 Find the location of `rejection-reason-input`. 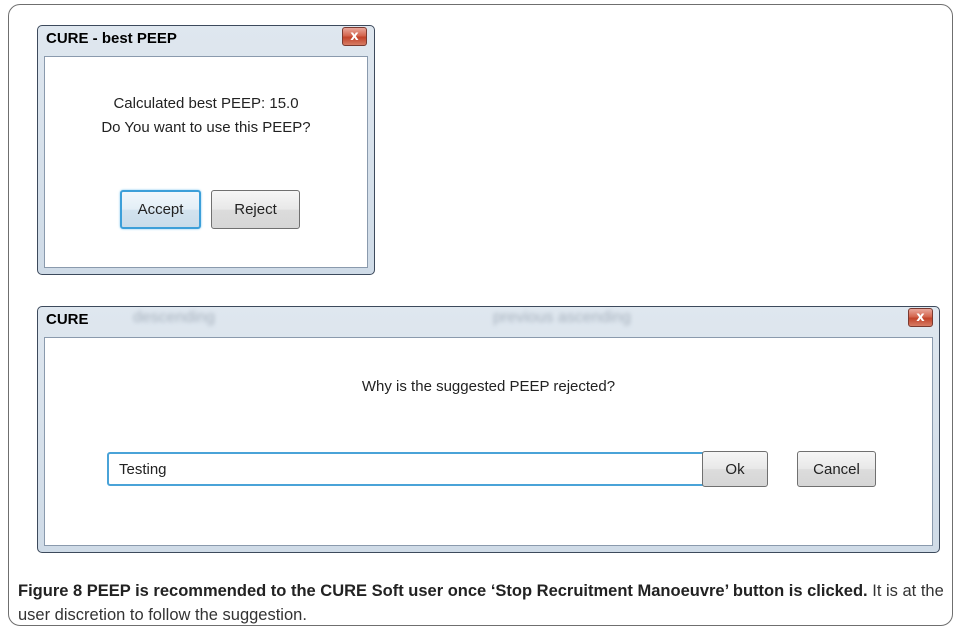

rejection-reason-input is located at coordinates (410, 469).